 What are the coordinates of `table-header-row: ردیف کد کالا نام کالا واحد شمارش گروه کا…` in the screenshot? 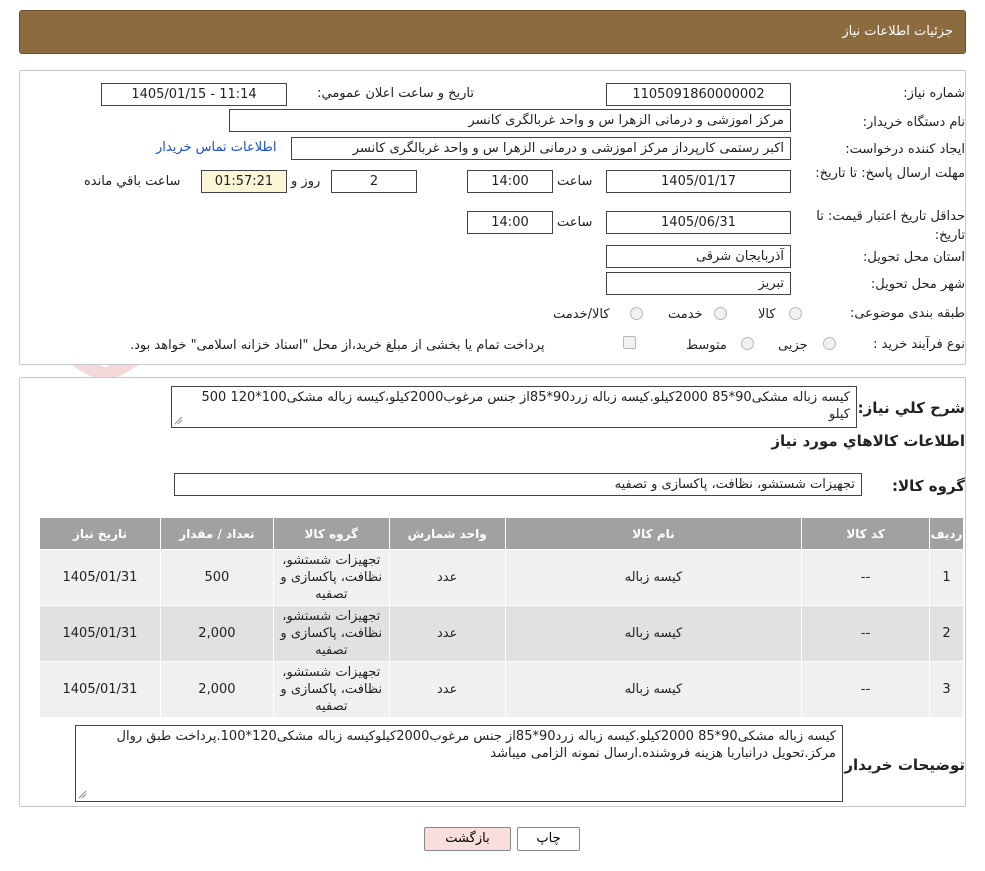 It's located at (501, 533).